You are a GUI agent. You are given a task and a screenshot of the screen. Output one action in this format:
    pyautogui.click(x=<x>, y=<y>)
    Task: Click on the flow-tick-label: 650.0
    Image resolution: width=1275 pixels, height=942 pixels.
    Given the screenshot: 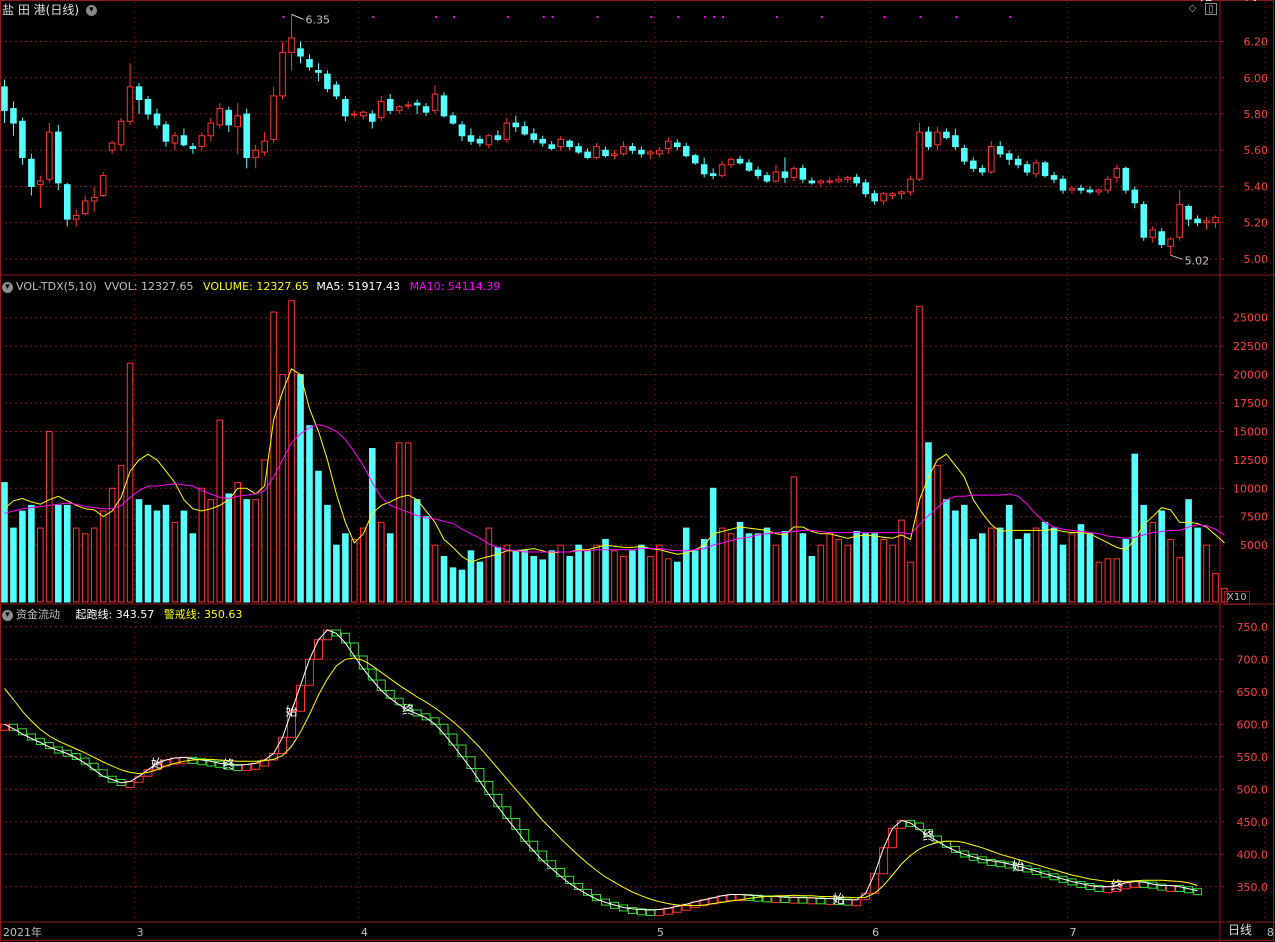 What is the action you would take?
    pyautogui.click(x=1253, y=692)
    